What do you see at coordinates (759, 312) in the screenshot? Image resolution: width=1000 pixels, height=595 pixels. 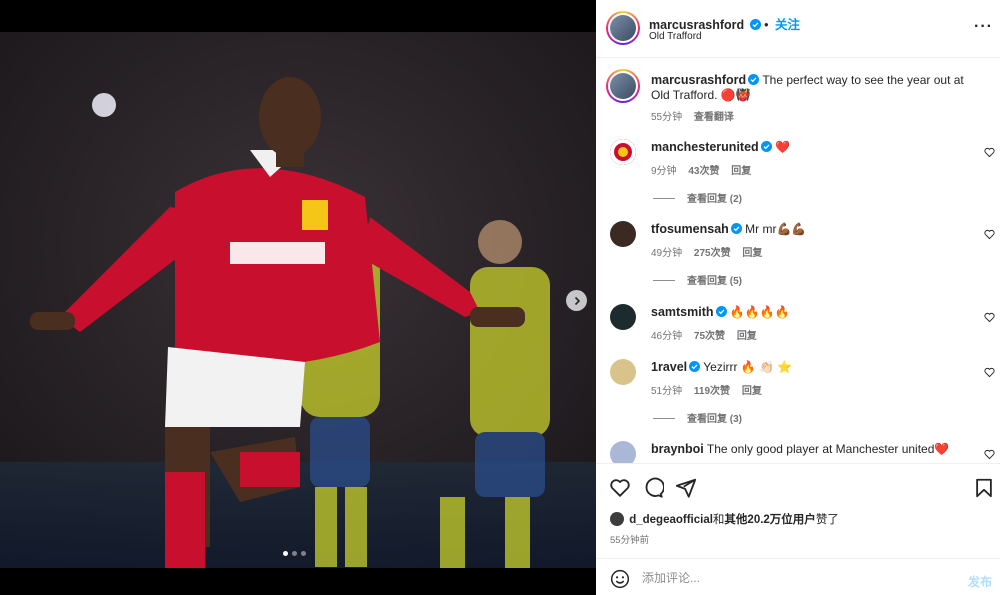 I see `comment-text: 🔥🔥🔥🔥` at bounding box center [759, 312].